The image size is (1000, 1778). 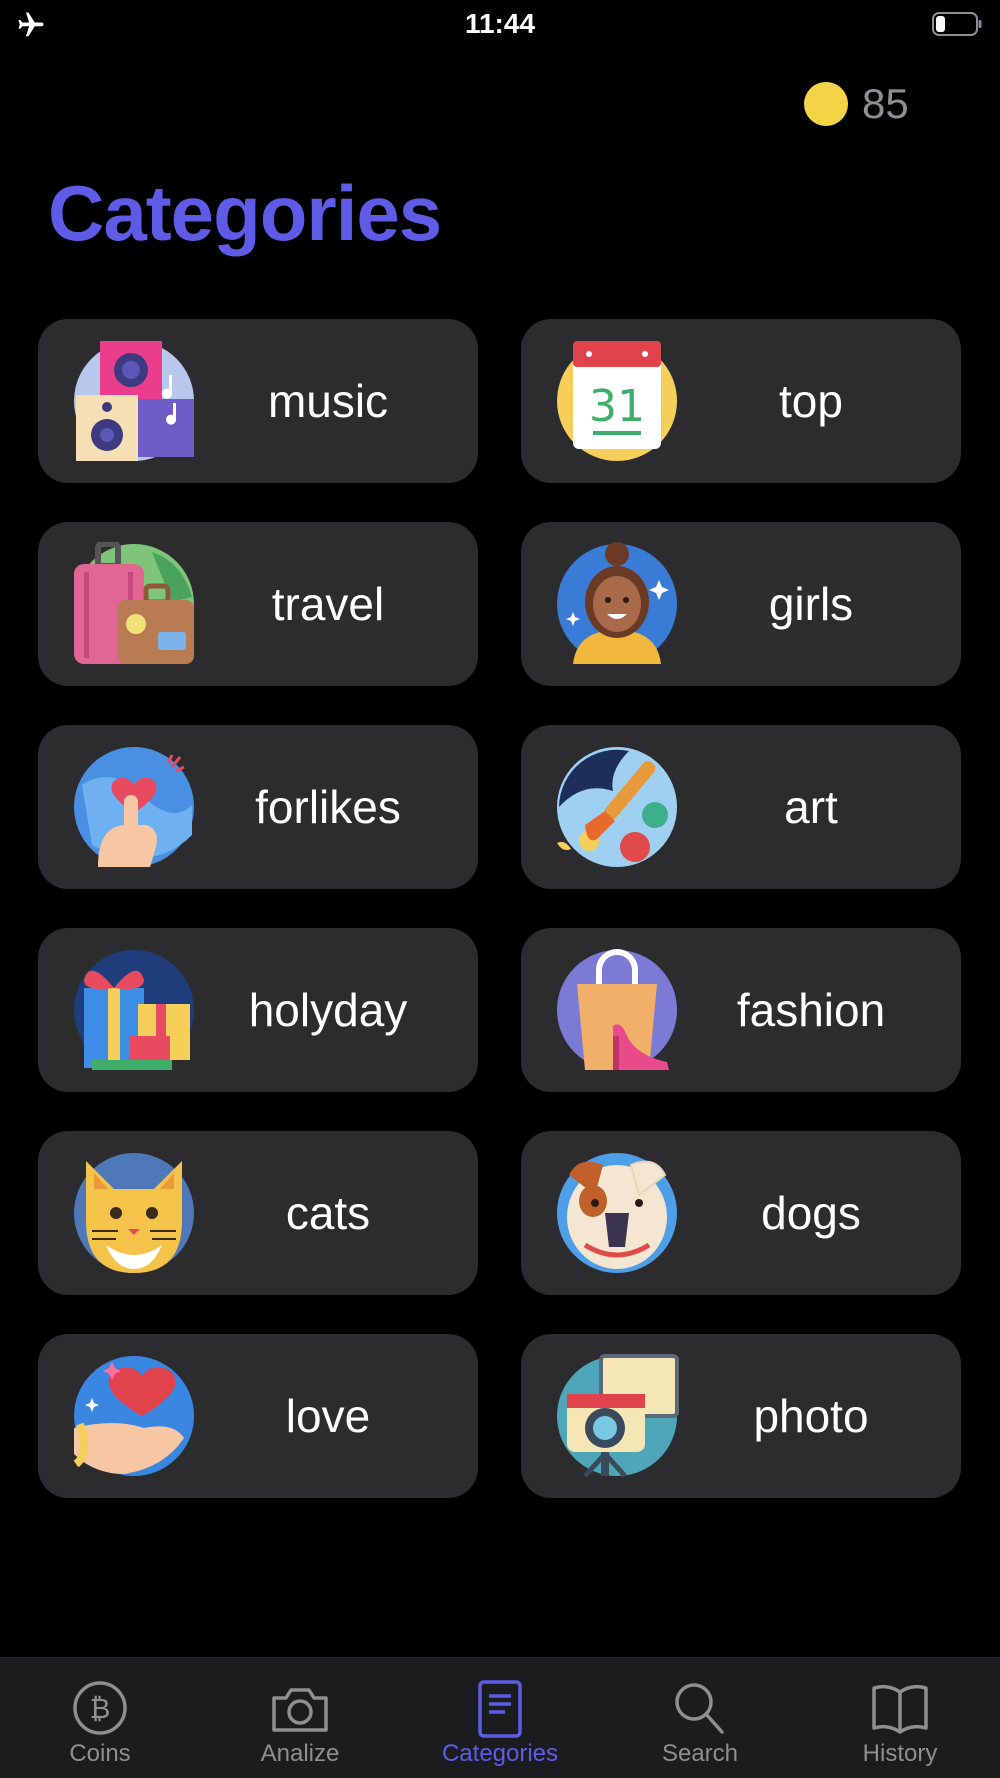 What do you see at coordinates (811, 807) in the screenshot?
I see `category-label: art` at bounding box center [811, 807].